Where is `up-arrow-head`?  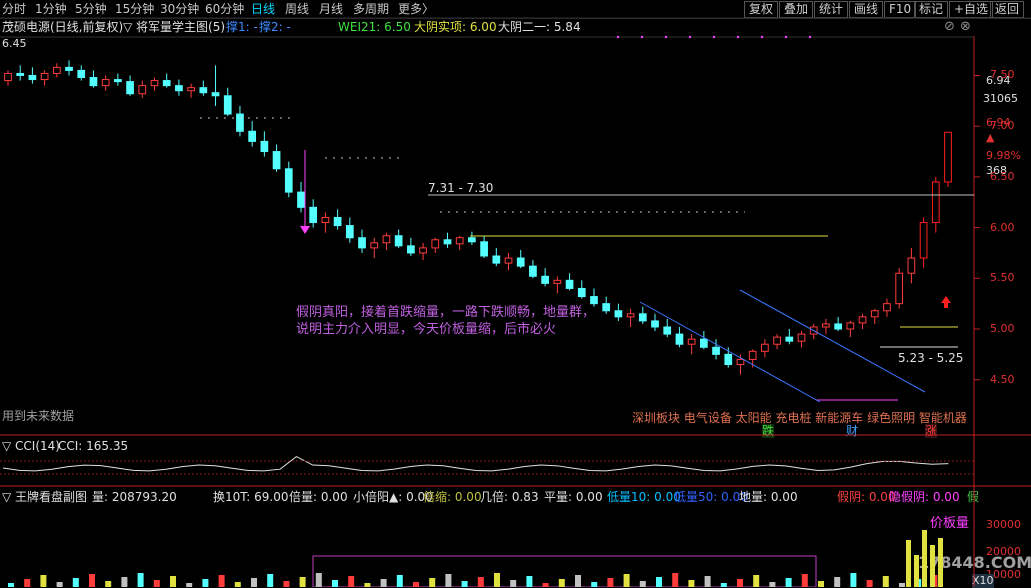
up-arrow-head is located at coordinates (946, 299).